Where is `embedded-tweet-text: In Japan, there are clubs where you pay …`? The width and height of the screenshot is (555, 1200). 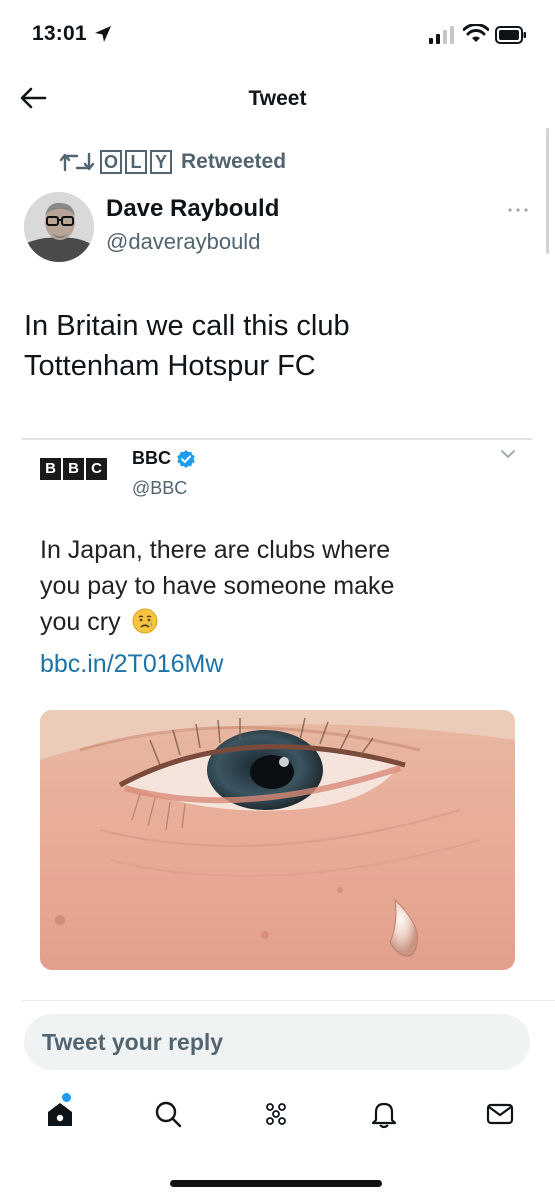
embedded-tweet-text: In Japan, there are clubs where you pay … is located at coordinates (275, 586).